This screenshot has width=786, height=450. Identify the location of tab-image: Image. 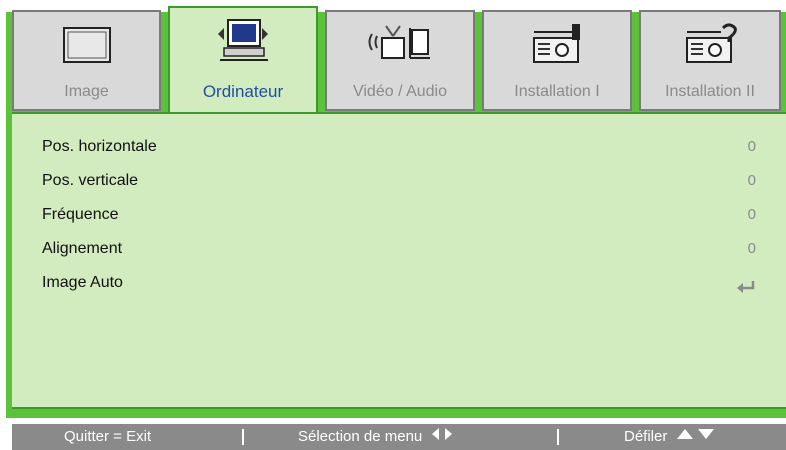
(86, 60).